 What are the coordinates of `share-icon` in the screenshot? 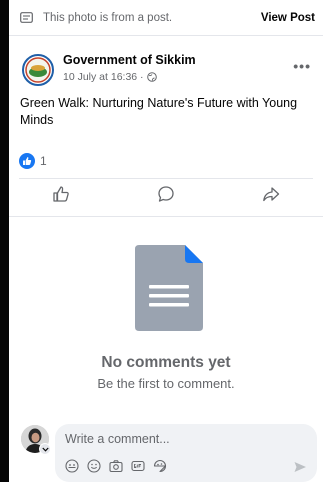 It's located at (271, 196).